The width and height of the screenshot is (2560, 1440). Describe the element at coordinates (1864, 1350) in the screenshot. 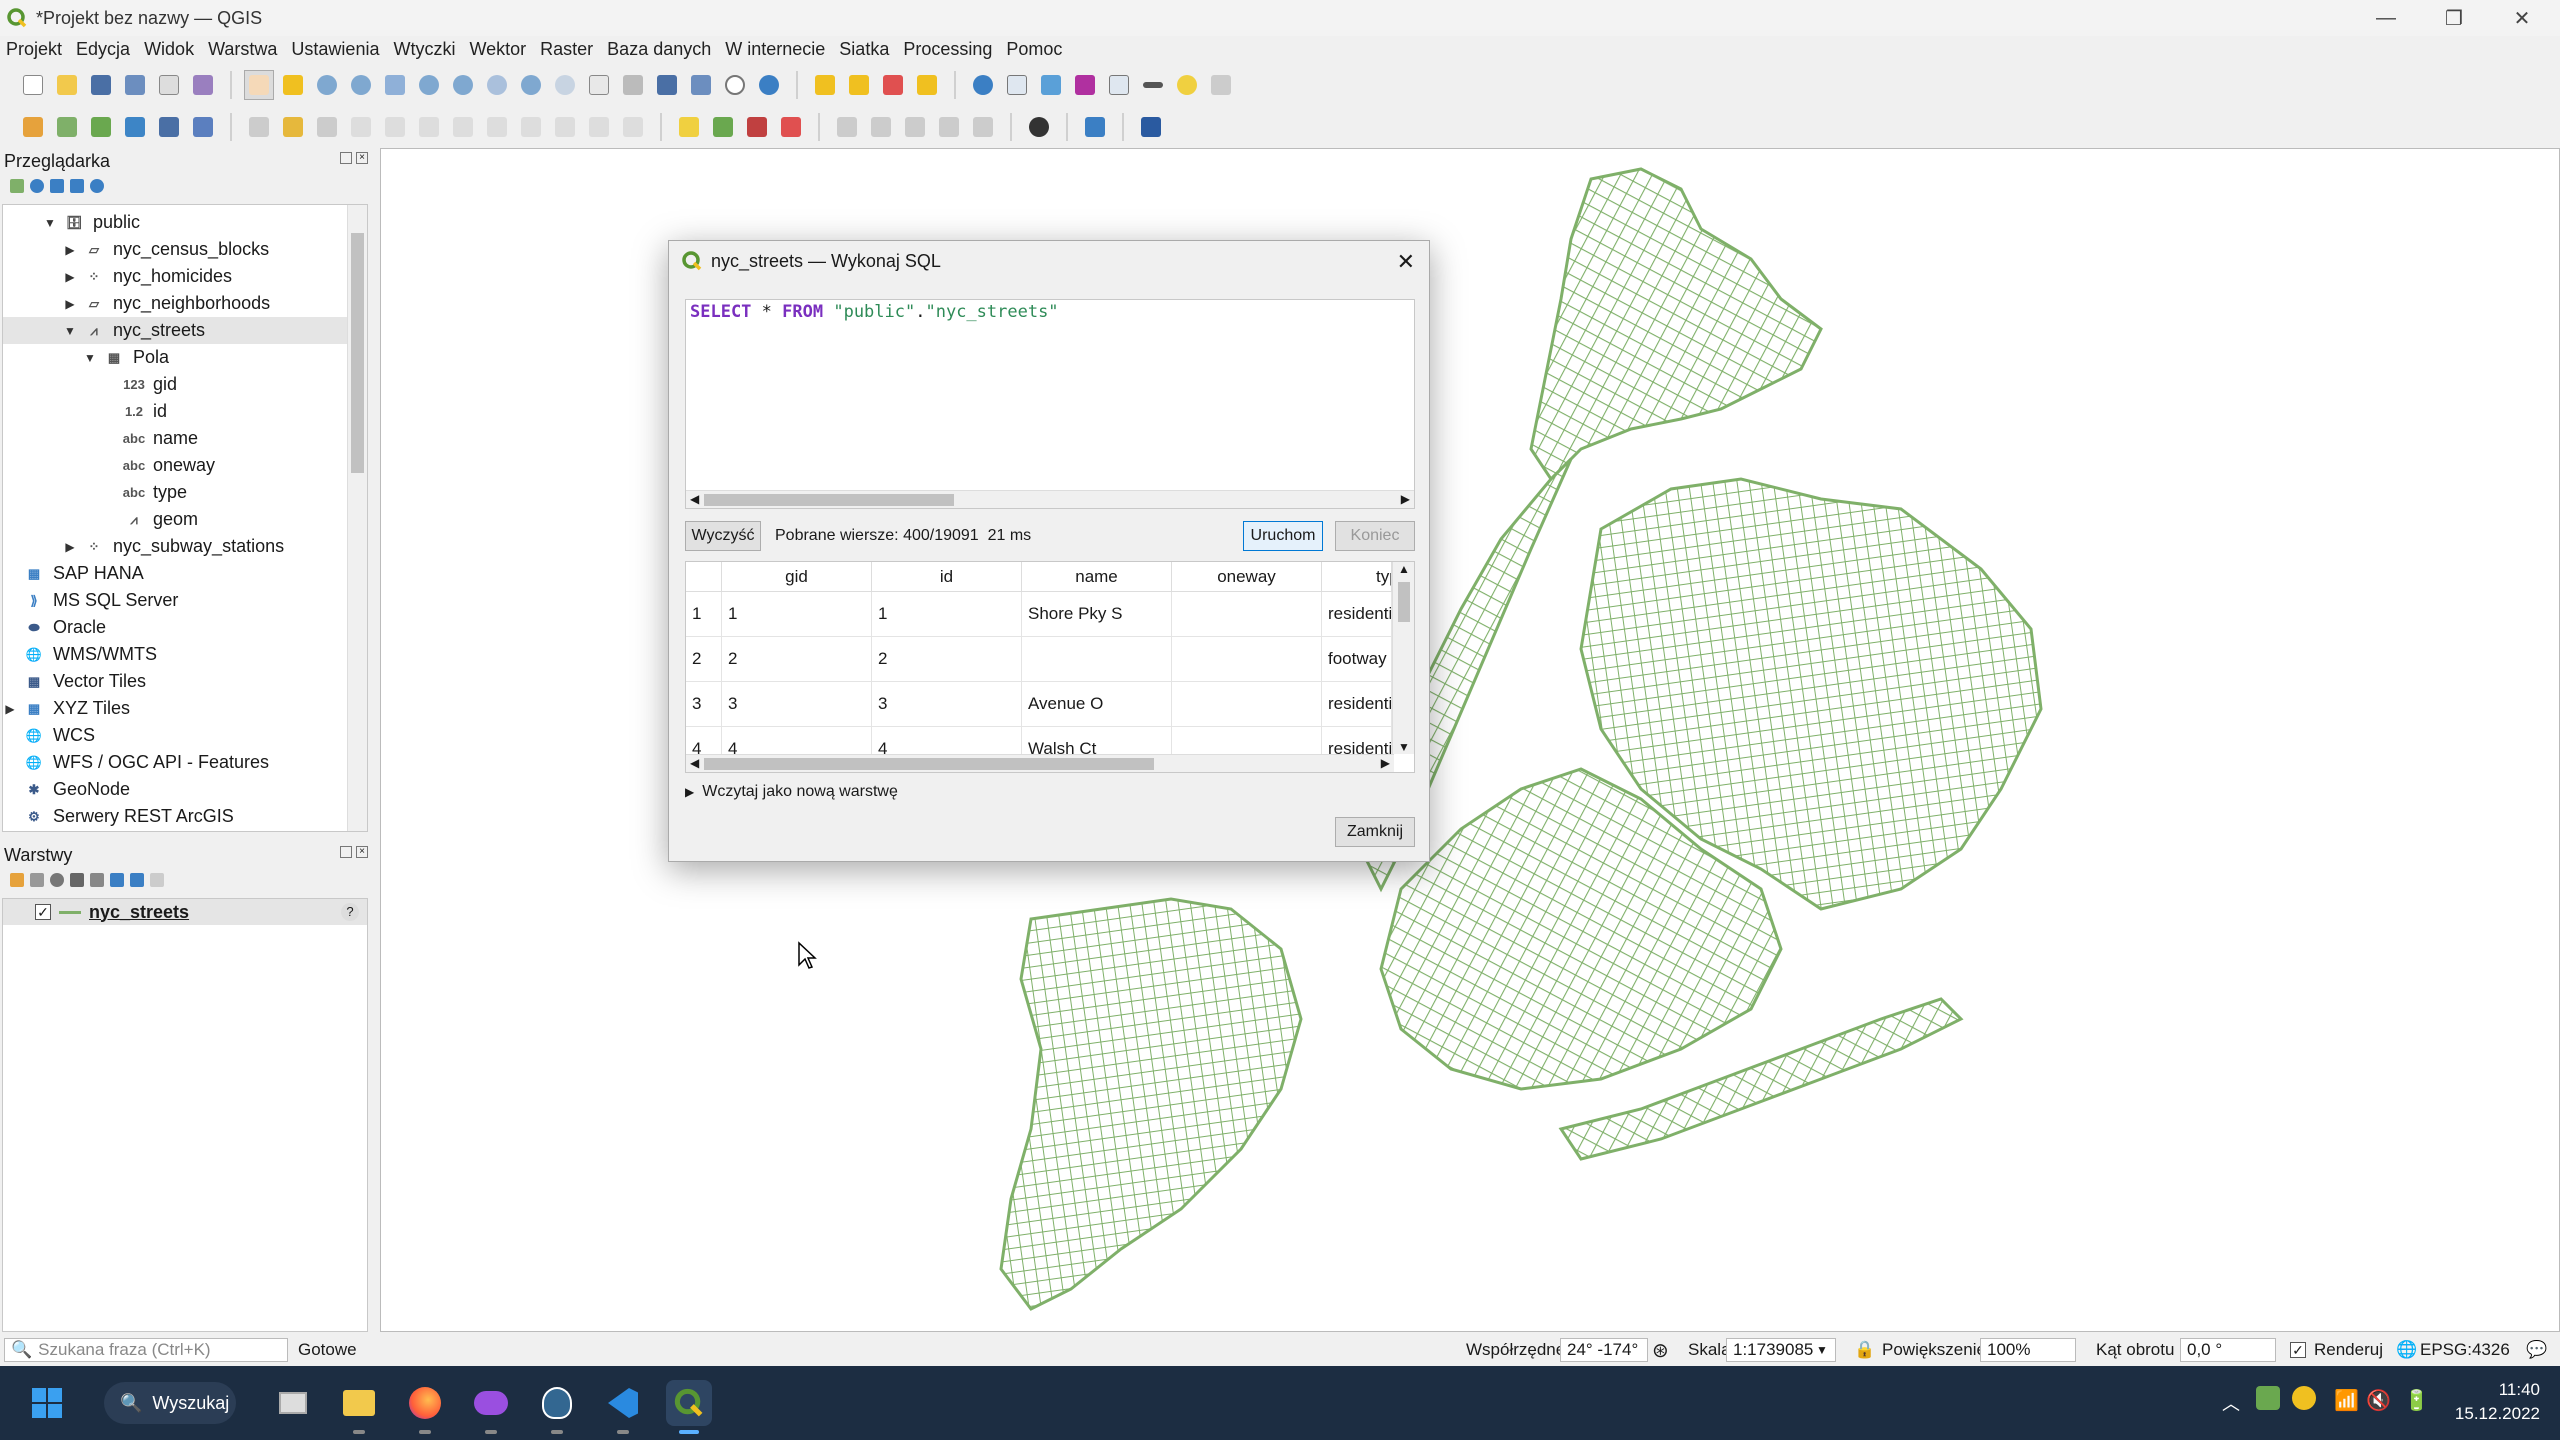

I see `lock-scale-icon: 🔒` at that location.